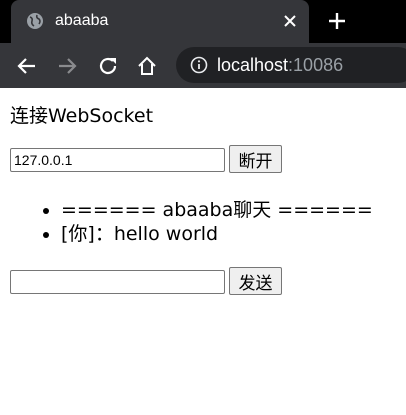  What do you see at coordinates (117, 160) in the screenshot?
I see `server-address-input` at bounding box center [117, 160].